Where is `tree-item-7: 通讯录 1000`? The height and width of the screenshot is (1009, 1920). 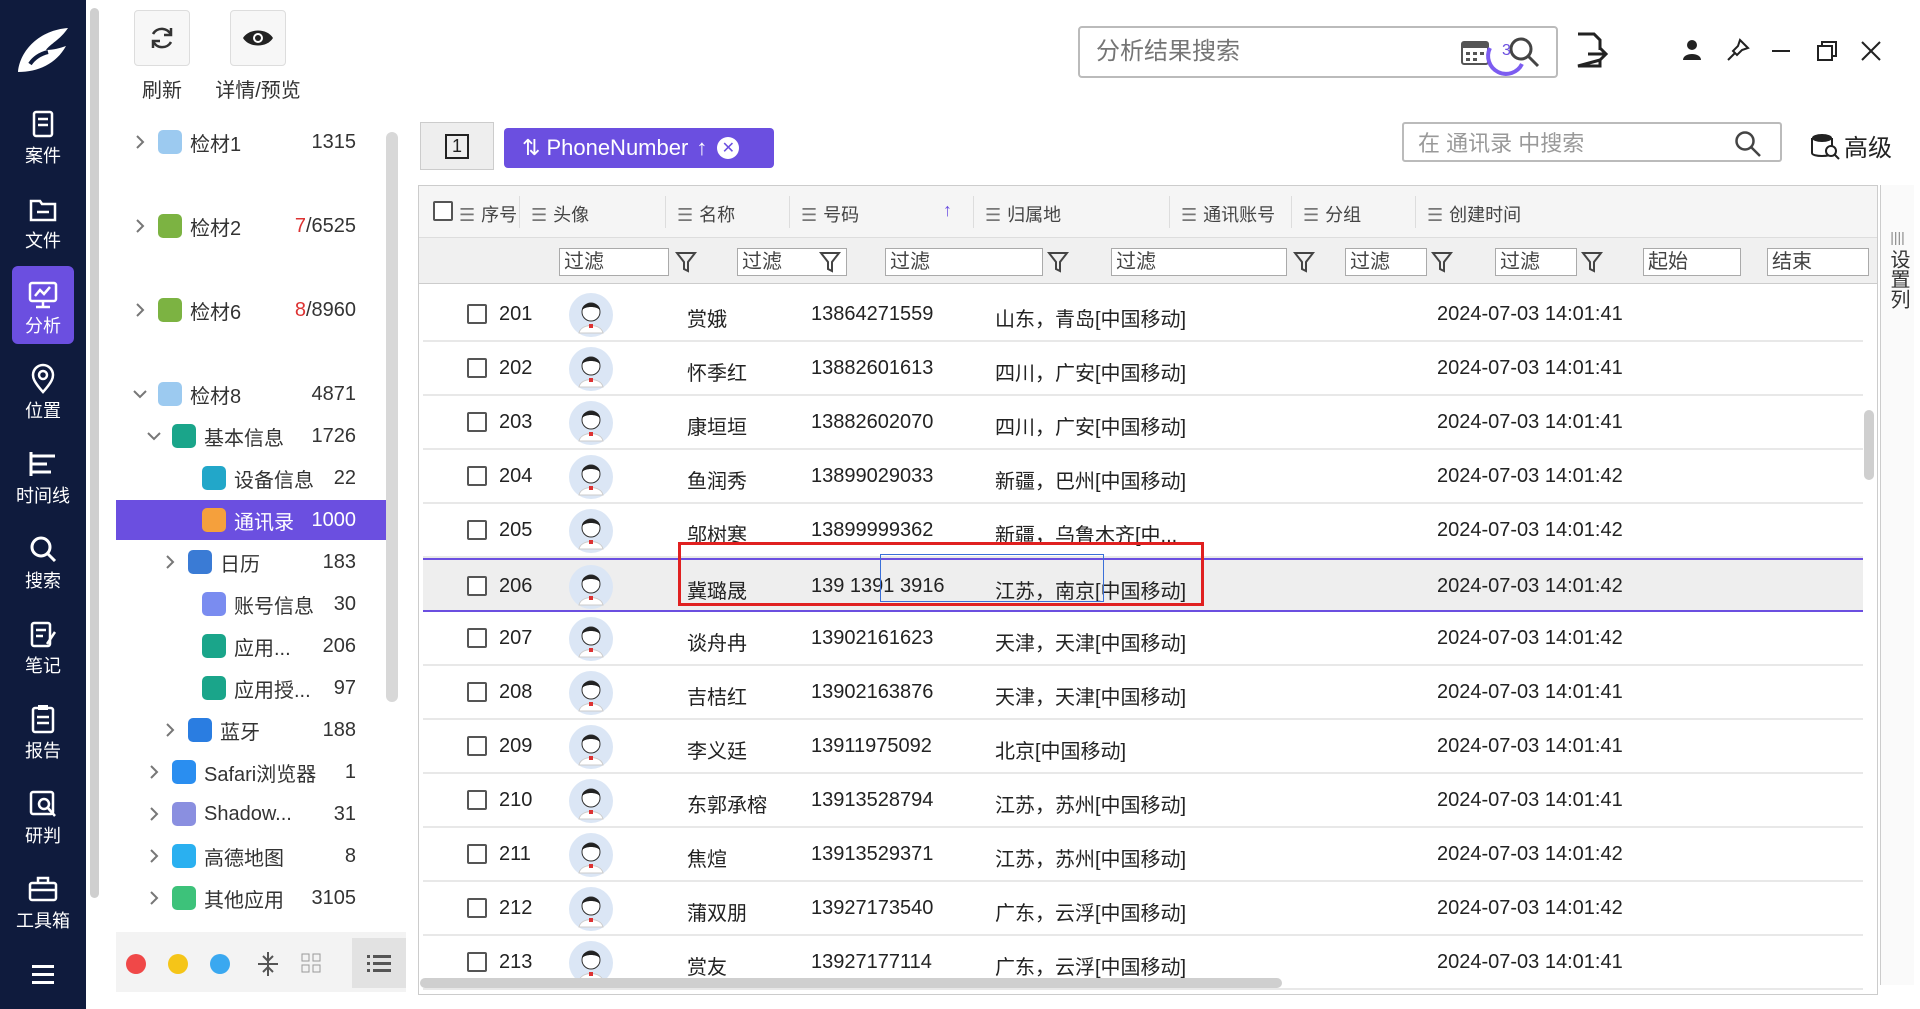
tree-item-7: 通讯录 1000 is located at coordinates (251, 520).